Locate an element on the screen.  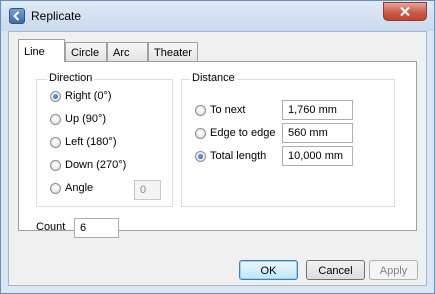
cancel-button: Cancel is located at coordinates (335, 270).